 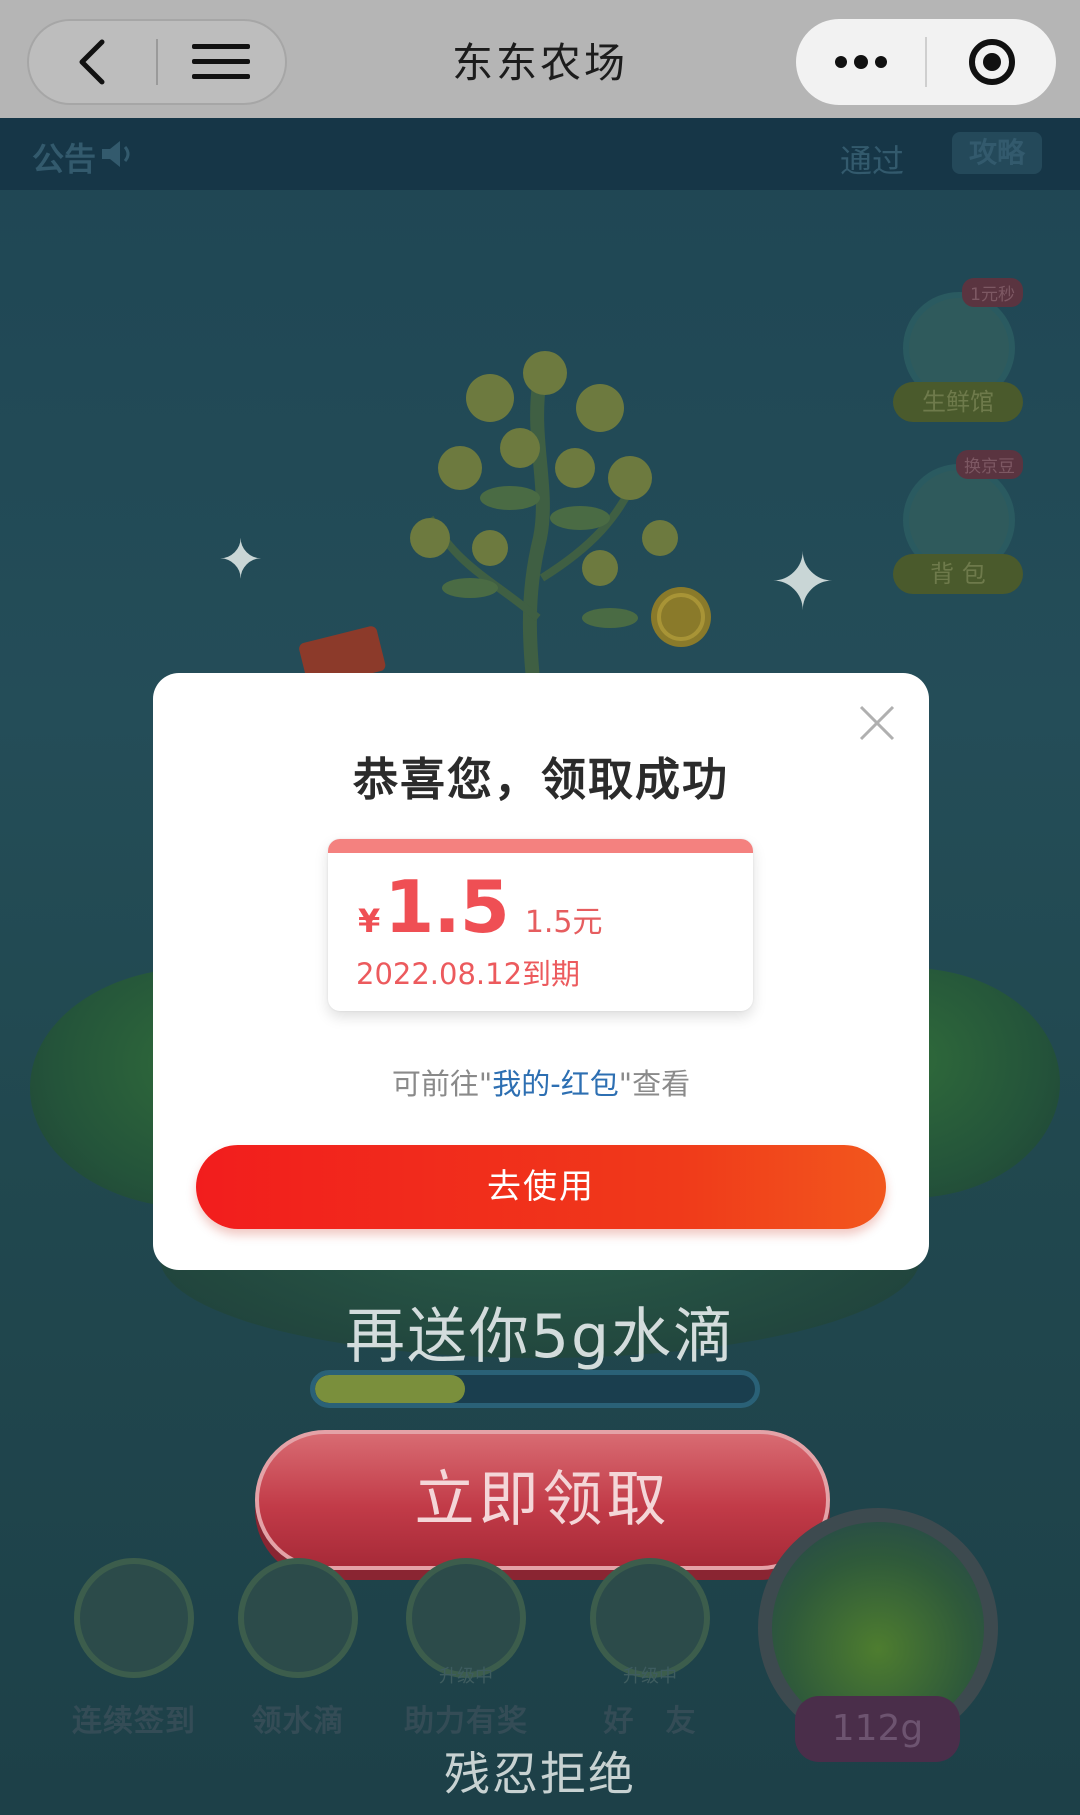 I want to click on toolbar-label: 领水滴, so click(x=298, y=1721).